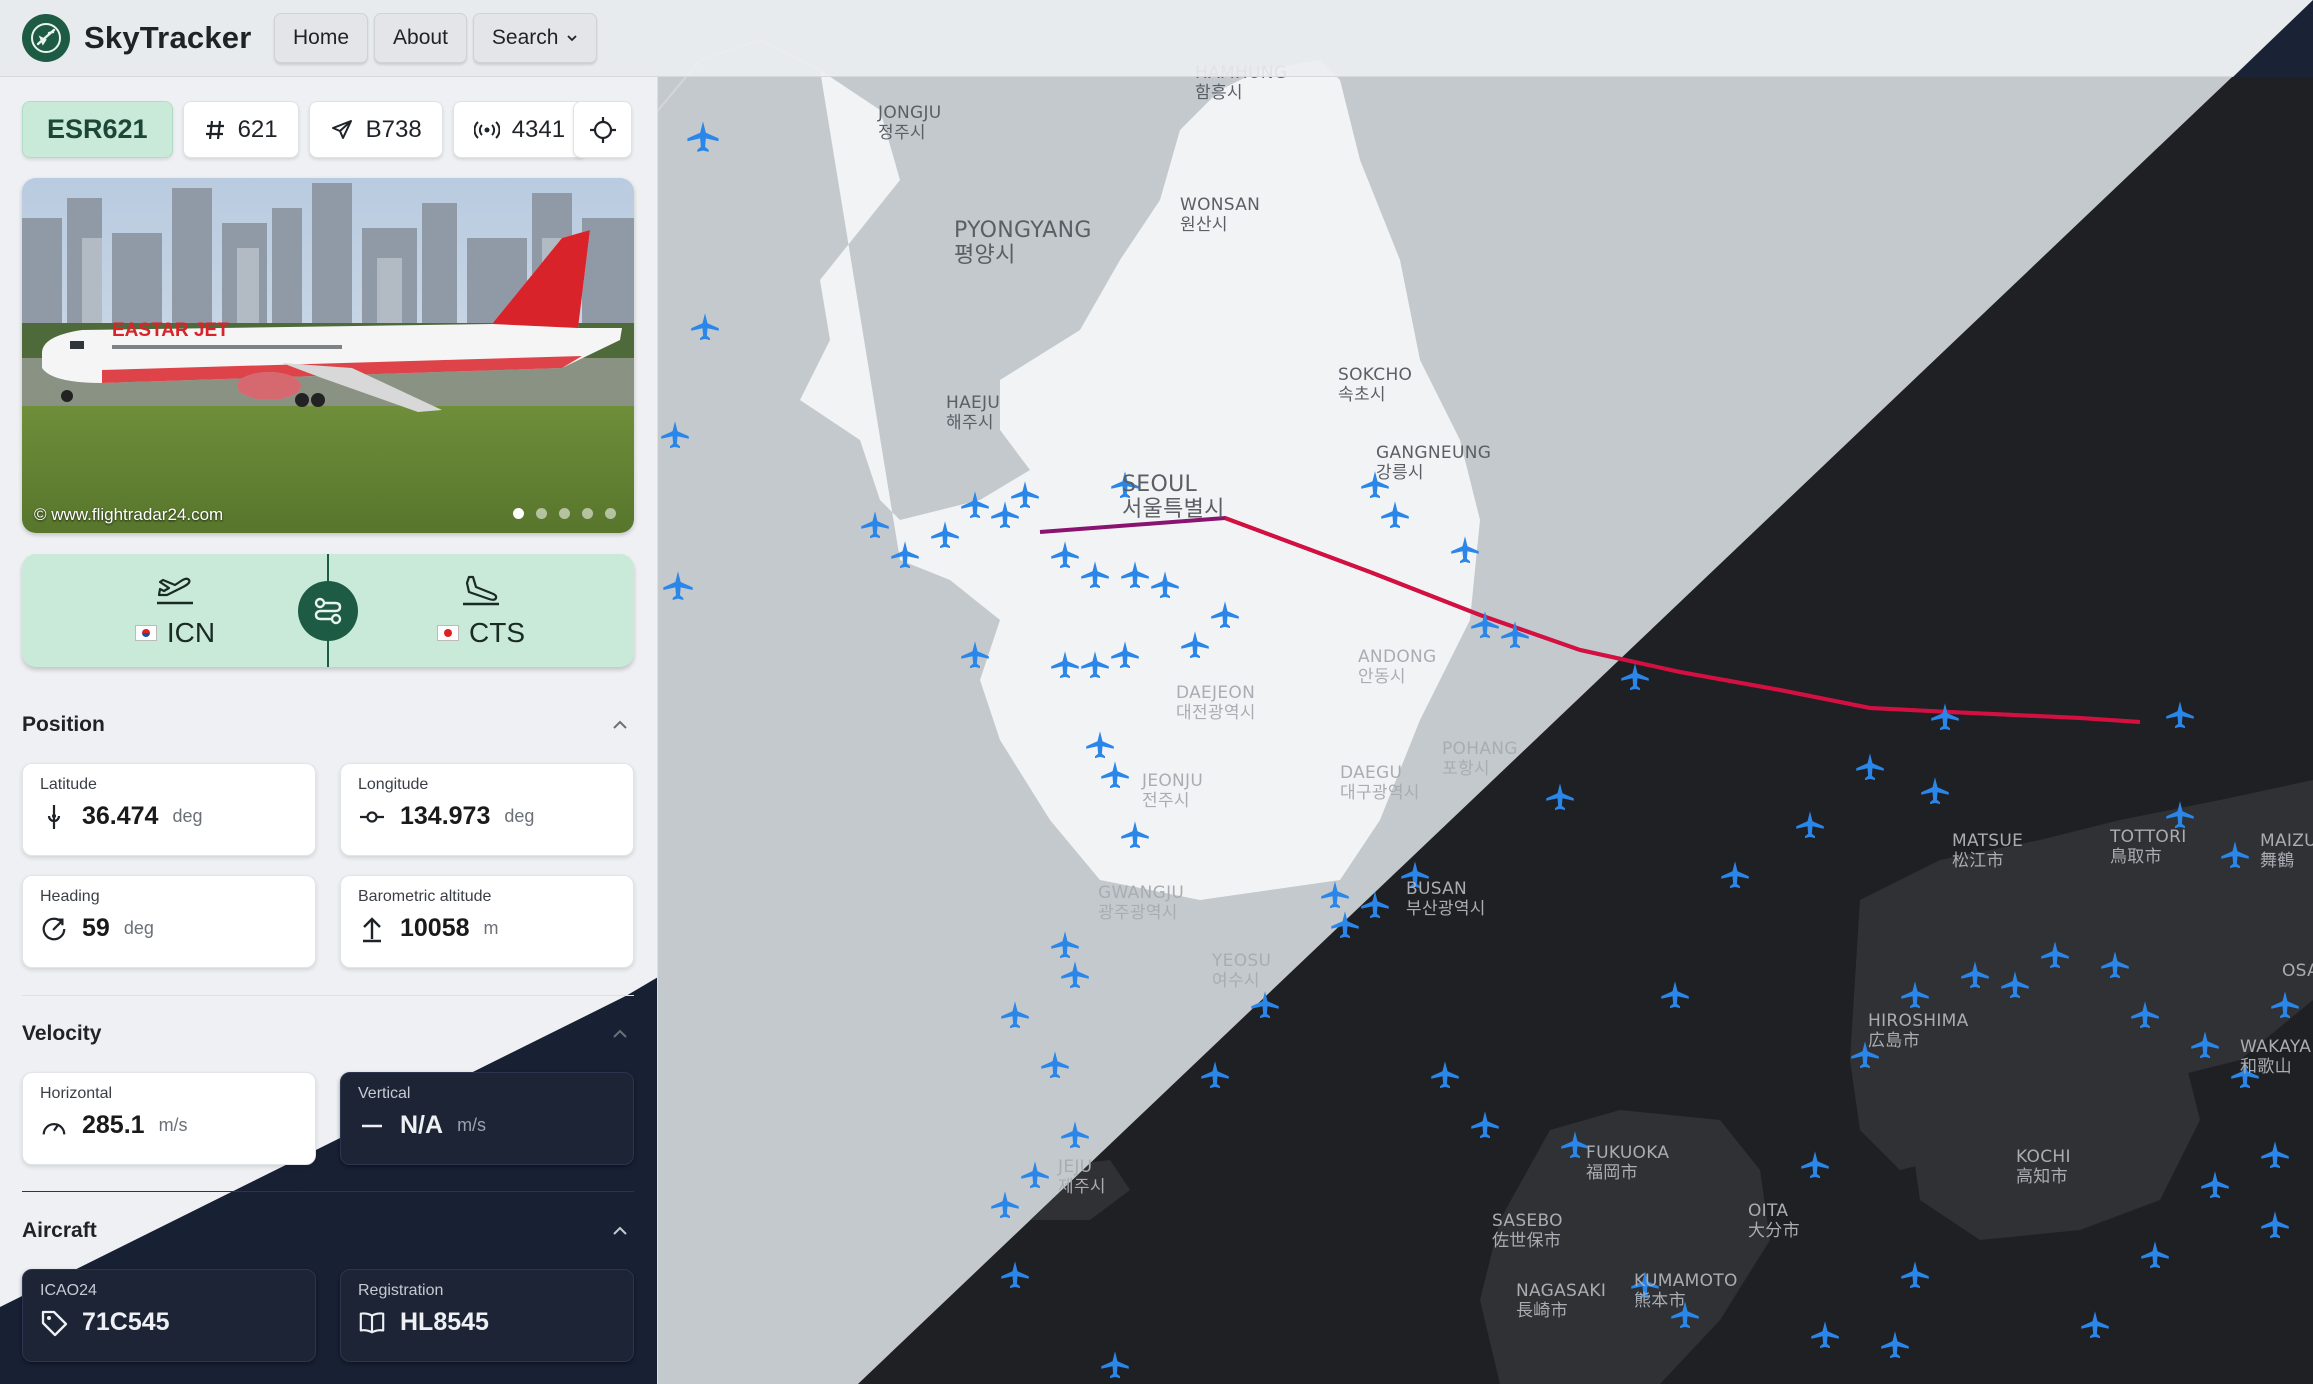 The width and height of the screenshot is (2313, 1384). What do you see at coordinates (304, 129) in the screenshot?
I see `flight-identifier-row: ESR621 621 B738 4341` at bounding box center [304, 129].